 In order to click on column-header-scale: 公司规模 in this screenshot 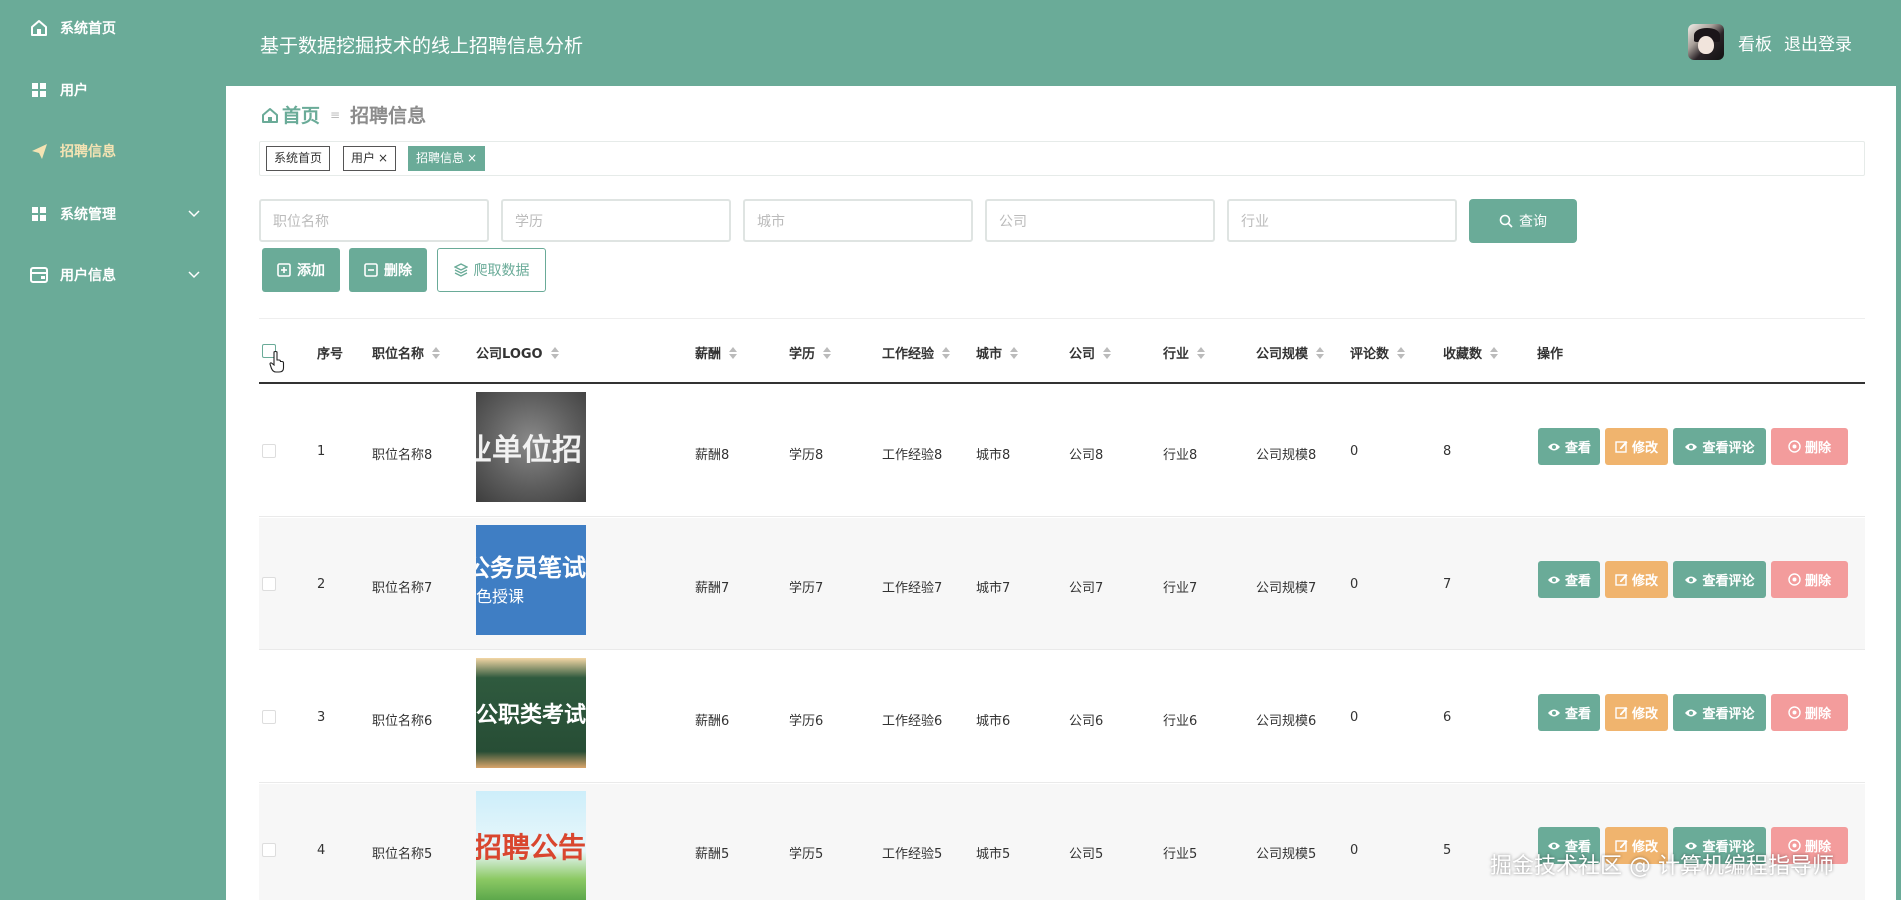, I will do `click(1290, 352)`.